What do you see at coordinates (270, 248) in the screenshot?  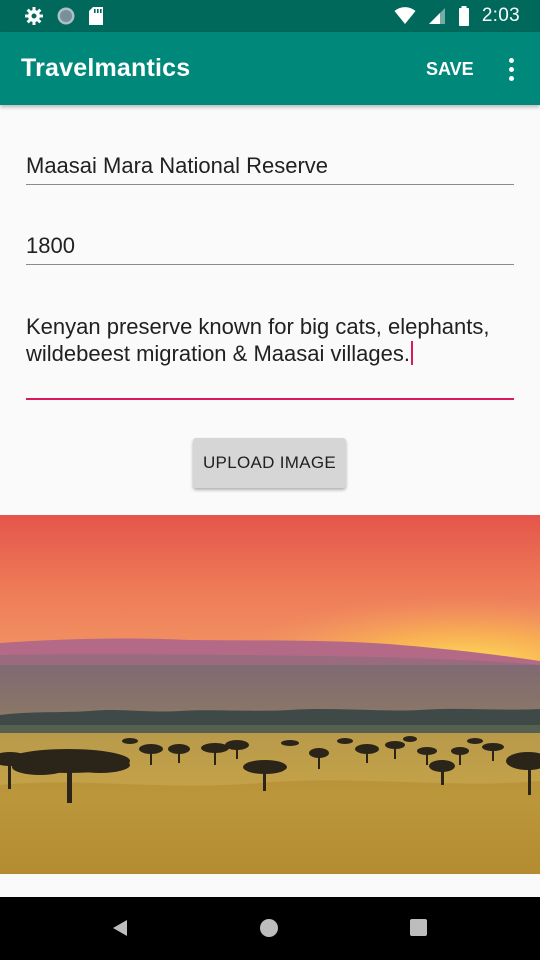 I see `price-field: 1800` at bounding box center [270, 248].